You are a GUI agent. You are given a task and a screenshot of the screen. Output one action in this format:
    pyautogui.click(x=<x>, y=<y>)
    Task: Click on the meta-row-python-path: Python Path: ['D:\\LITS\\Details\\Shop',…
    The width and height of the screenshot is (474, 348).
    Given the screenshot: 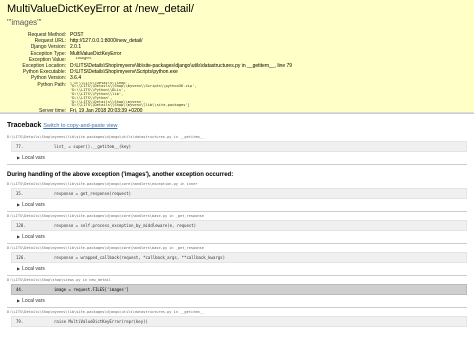 What is the action you would take?
    pyautogui.click(x=237, y=95)
    